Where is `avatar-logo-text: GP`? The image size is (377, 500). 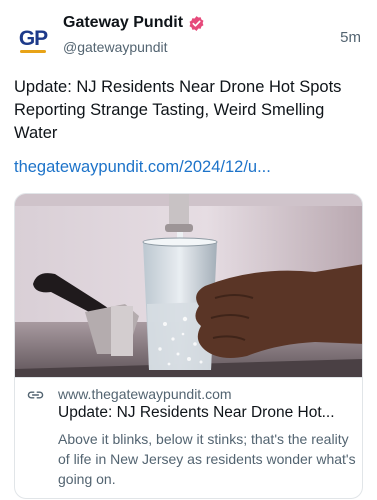
avatar-logo-text: GP is located at coordinates (33, 38).